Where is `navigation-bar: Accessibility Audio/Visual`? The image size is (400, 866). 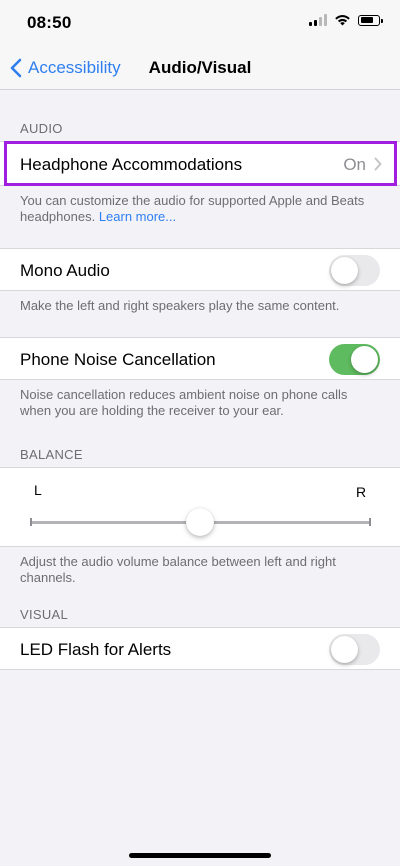
navigation-bar: Accessibility Audio/Visual is located at coordinates (200, 68).